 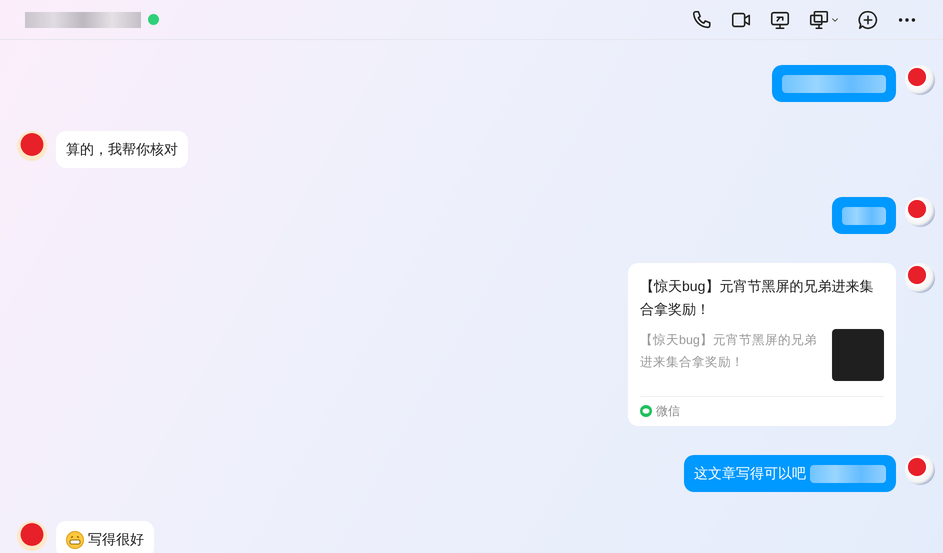 I want to click on link-card: 【惊天bug】元宵节黑屏的兄弟进来集合拿奖励！ 【惊天bug】元宵节黑屏的兄弟进来集合拿奖励！ 微信, so click(x=762, y=344).